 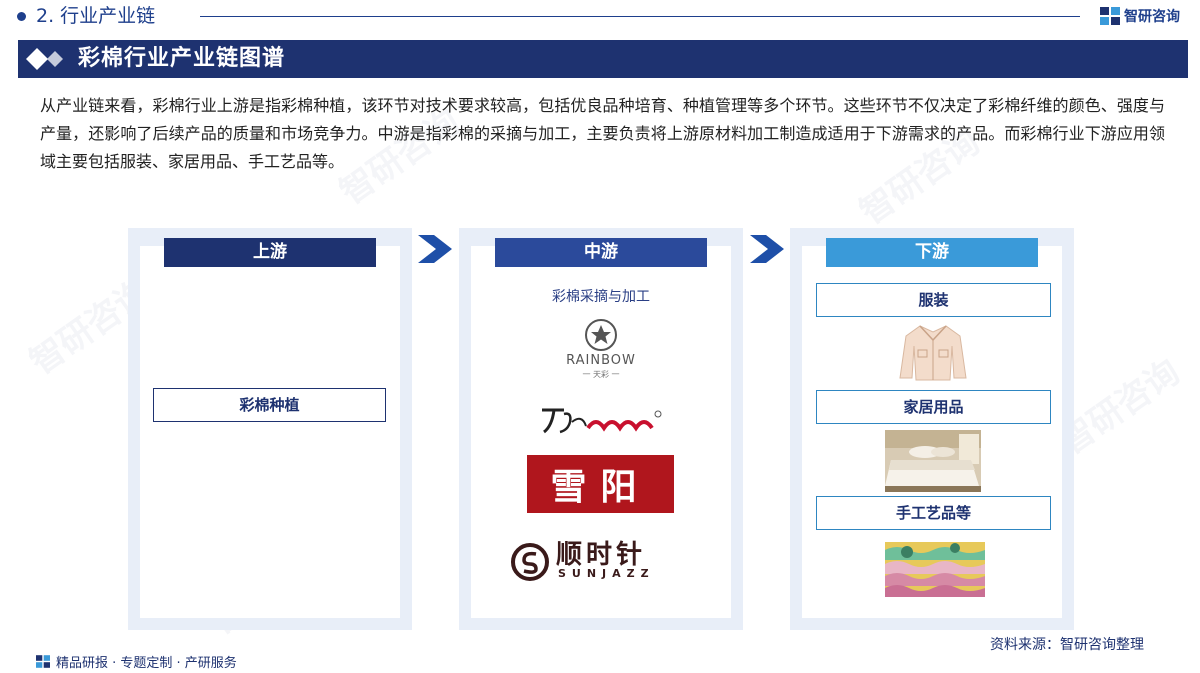 What do you see at coordinates (932, 252) in the screenshot?
I see `downstream-header: 下游` at bounding box center [932, 252].